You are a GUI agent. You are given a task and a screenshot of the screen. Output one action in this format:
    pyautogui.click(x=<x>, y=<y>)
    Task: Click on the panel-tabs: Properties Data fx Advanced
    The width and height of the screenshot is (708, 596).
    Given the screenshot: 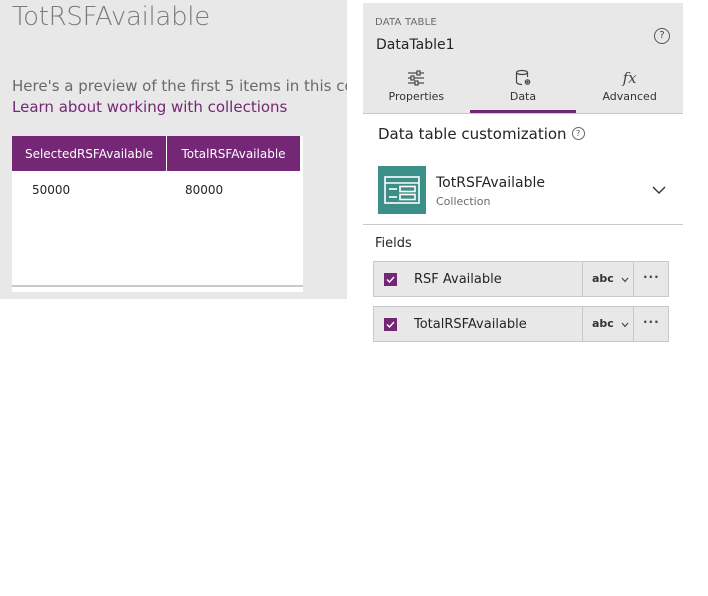 What is the action you would take?
    pyautogui.click(x=523, y=89)
    